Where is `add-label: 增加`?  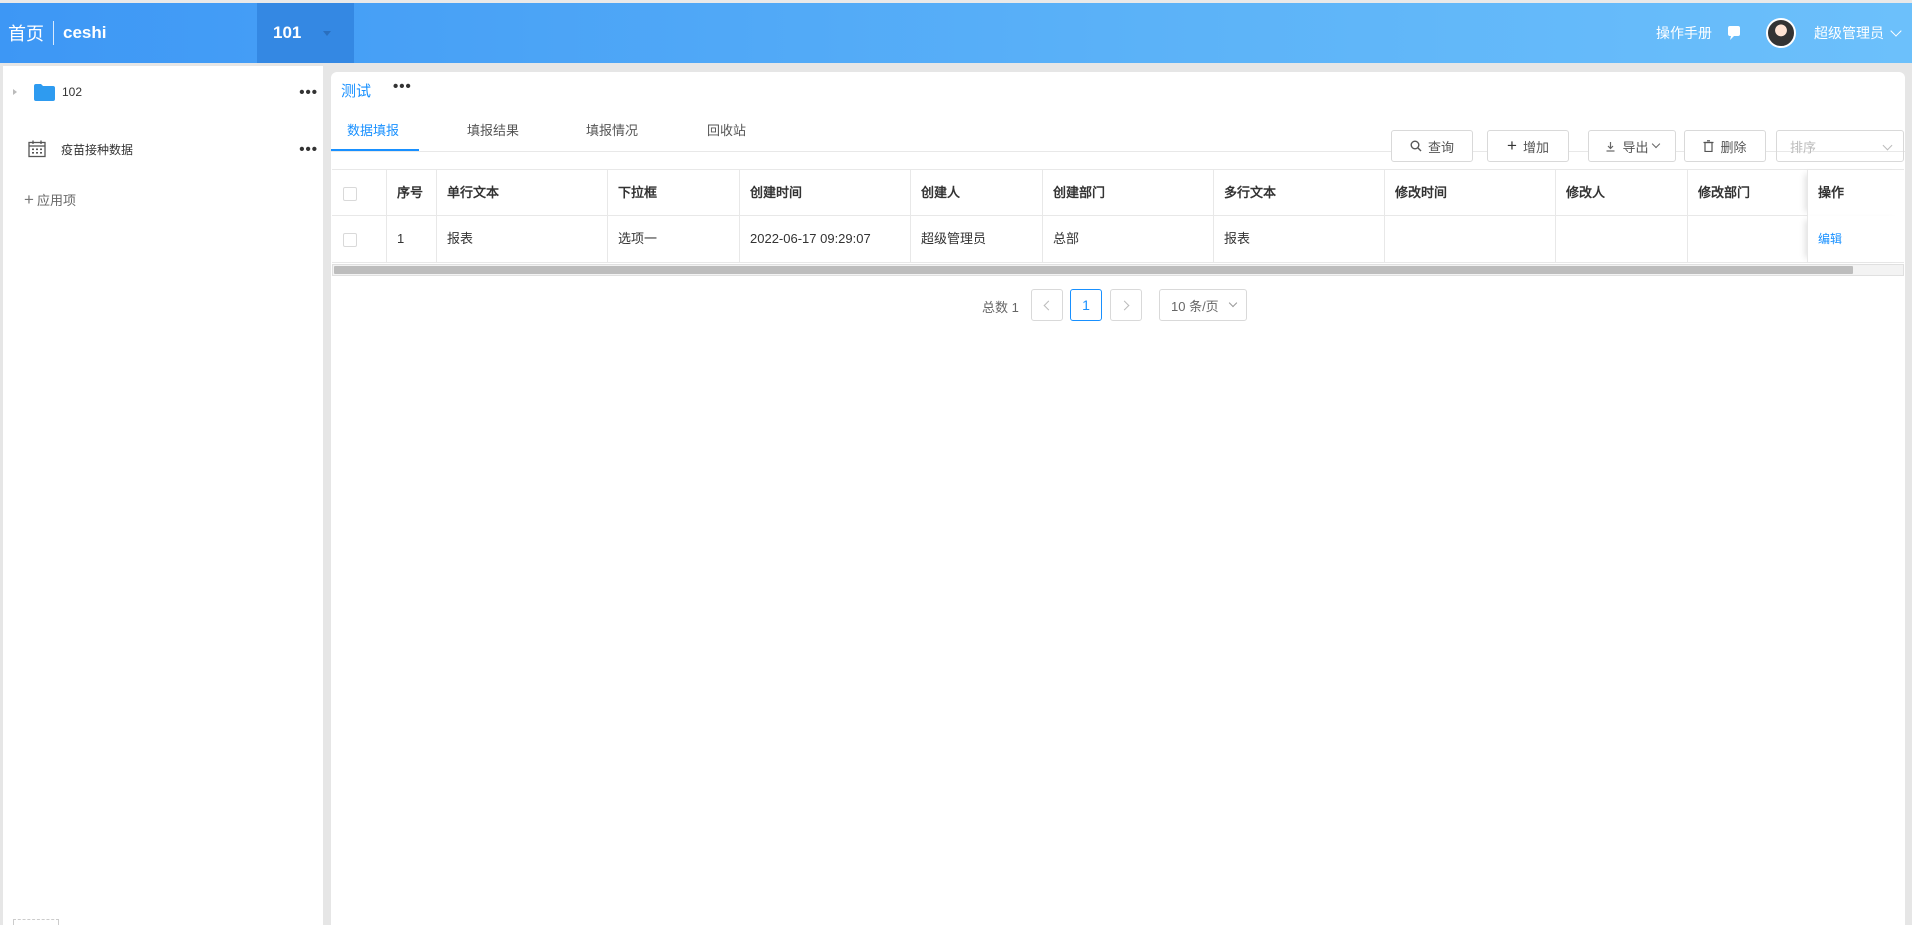
add-label: 增加 is located at coordinates (1535, 147).